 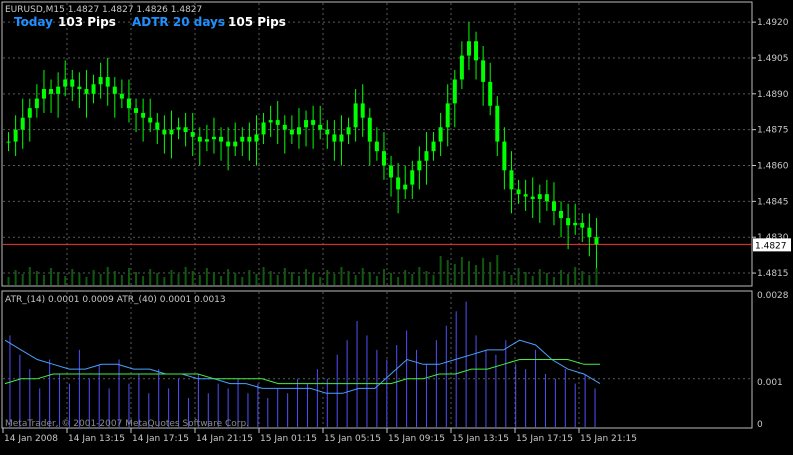 What do you see at coordinates (352, 439) in the screenshot?
I see `x-tick-label: 15 Jan 05:15` at bounding box center [352, 439].